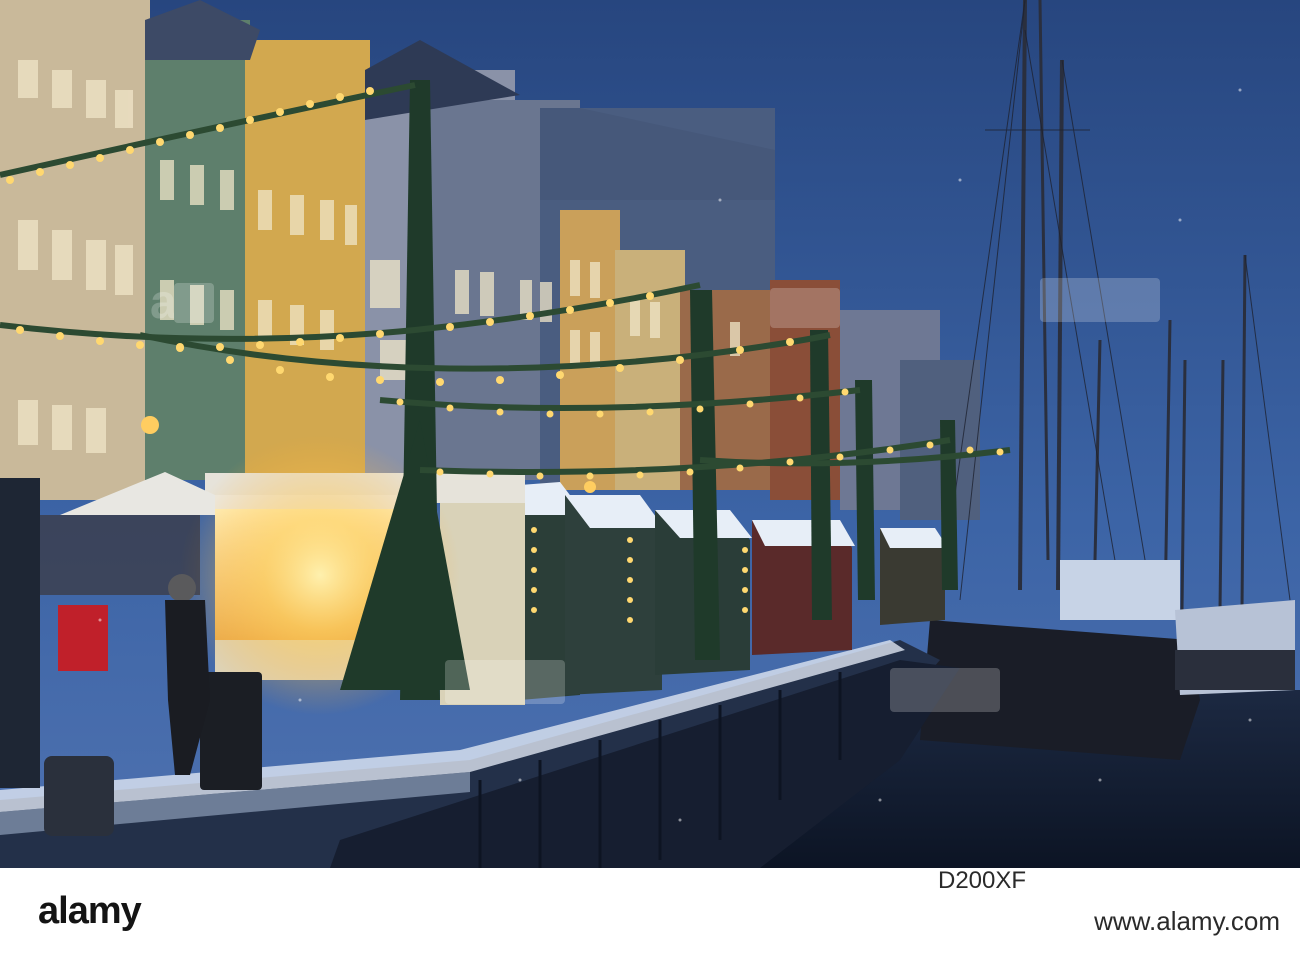  What do you see at coordinates (83, 638) in the screenshot?
I see `menu-sign` at bounding box center [83, 638].